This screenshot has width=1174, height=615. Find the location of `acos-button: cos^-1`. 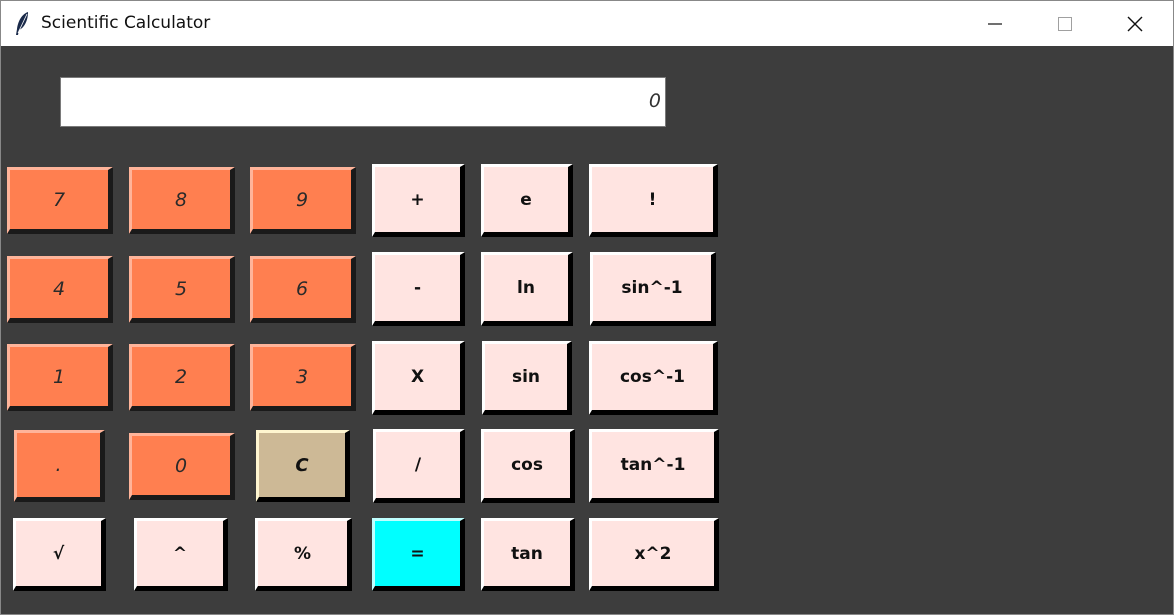

acos-button: cos^-1 is located at coordinates (653, 378).